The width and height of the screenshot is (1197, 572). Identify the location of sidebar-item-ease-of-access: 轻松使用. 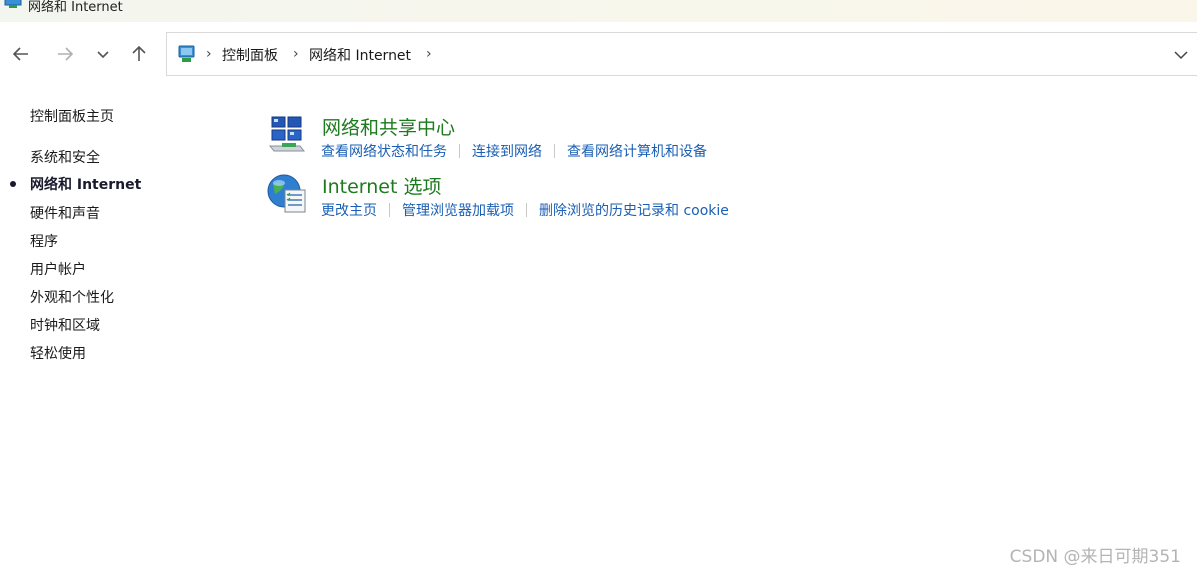
(58, 353).